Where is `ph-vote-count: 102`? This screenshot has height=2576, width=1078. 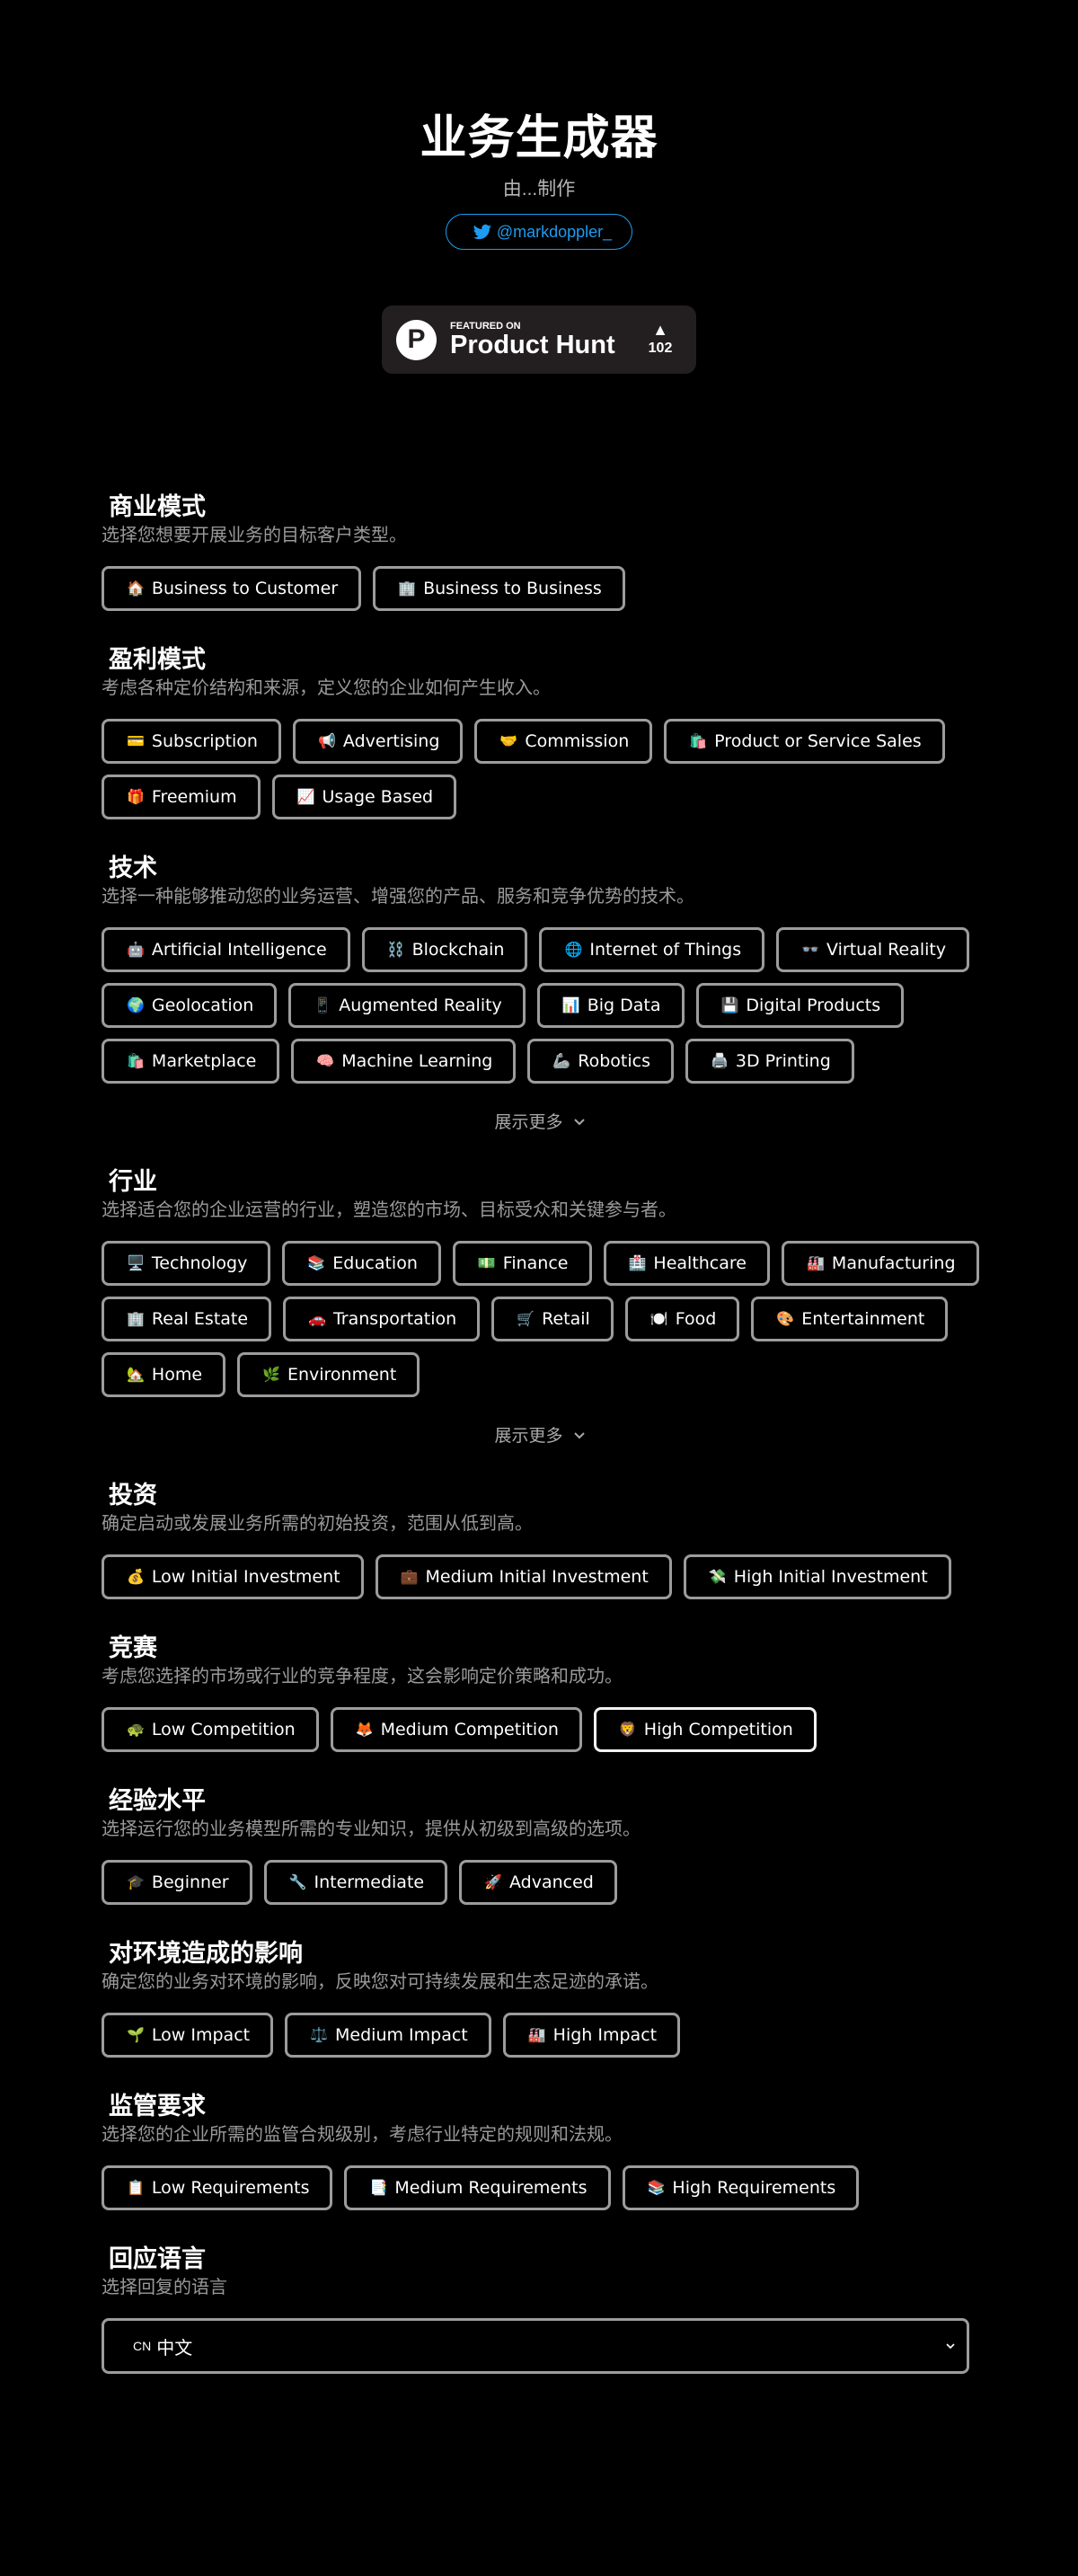 ph-vote-count: 102 is located at coordinates (661, 348).